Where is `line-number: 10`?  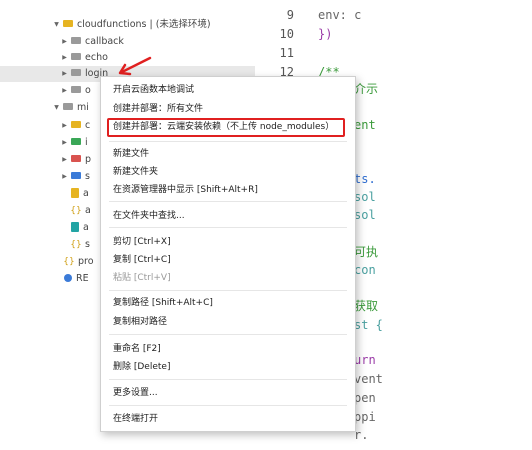
line-number: 10 is located at coordinates (286, 34).